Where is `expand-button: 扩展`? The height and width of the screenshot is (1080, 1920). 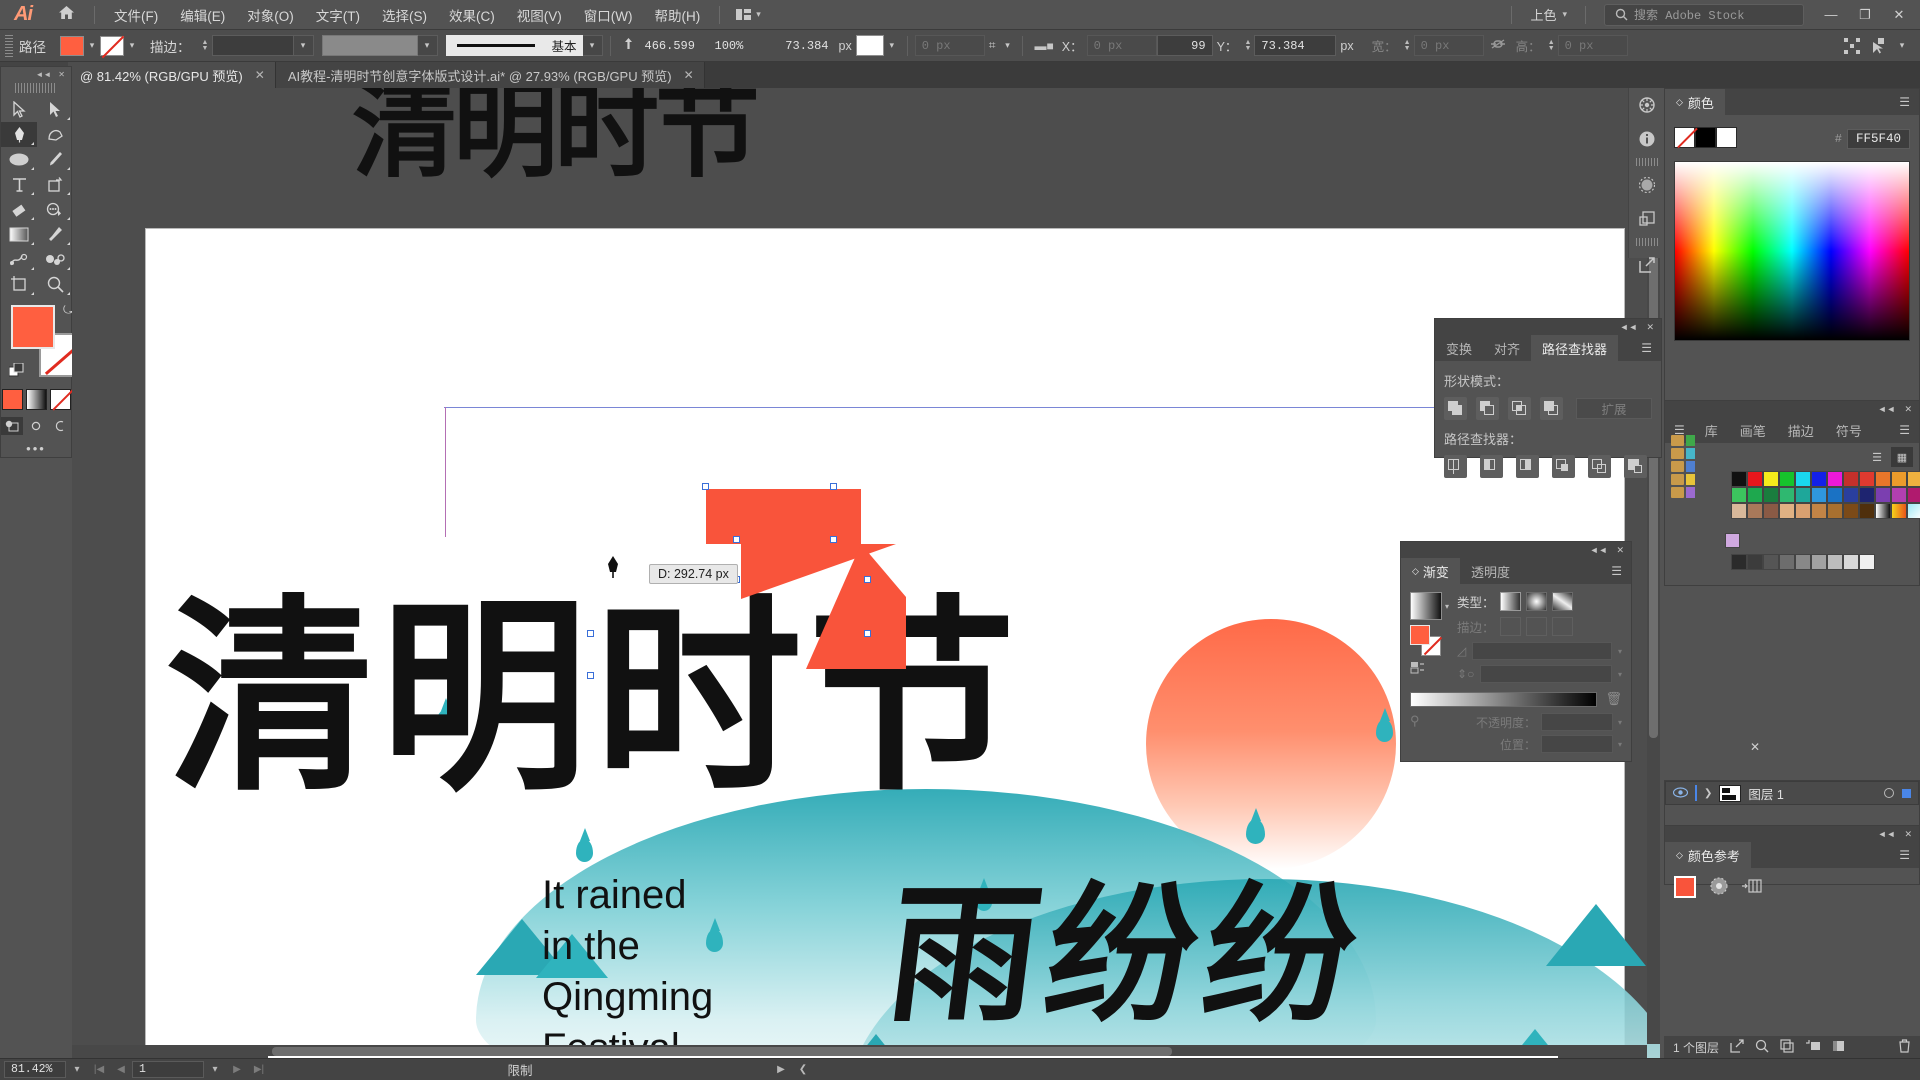
expand-button: 扩展 is located at coordinates (1614, 408).